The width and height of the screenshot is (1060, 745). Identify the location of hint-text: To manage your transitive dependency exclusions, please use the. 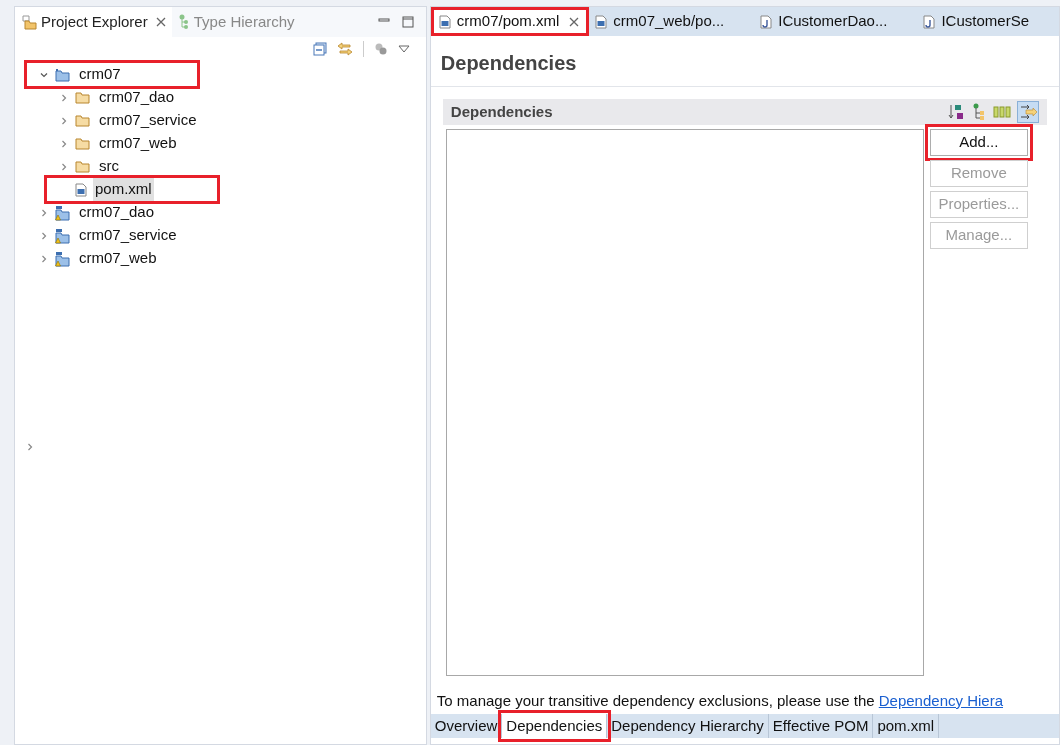
(656, 700).